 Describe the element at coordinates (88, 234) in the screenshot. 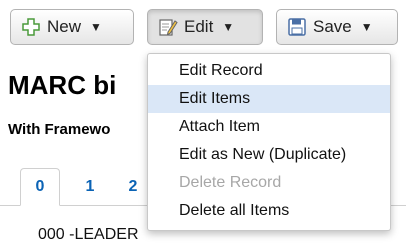

I see `leader-field-label: 000 -LEADER` at that location.